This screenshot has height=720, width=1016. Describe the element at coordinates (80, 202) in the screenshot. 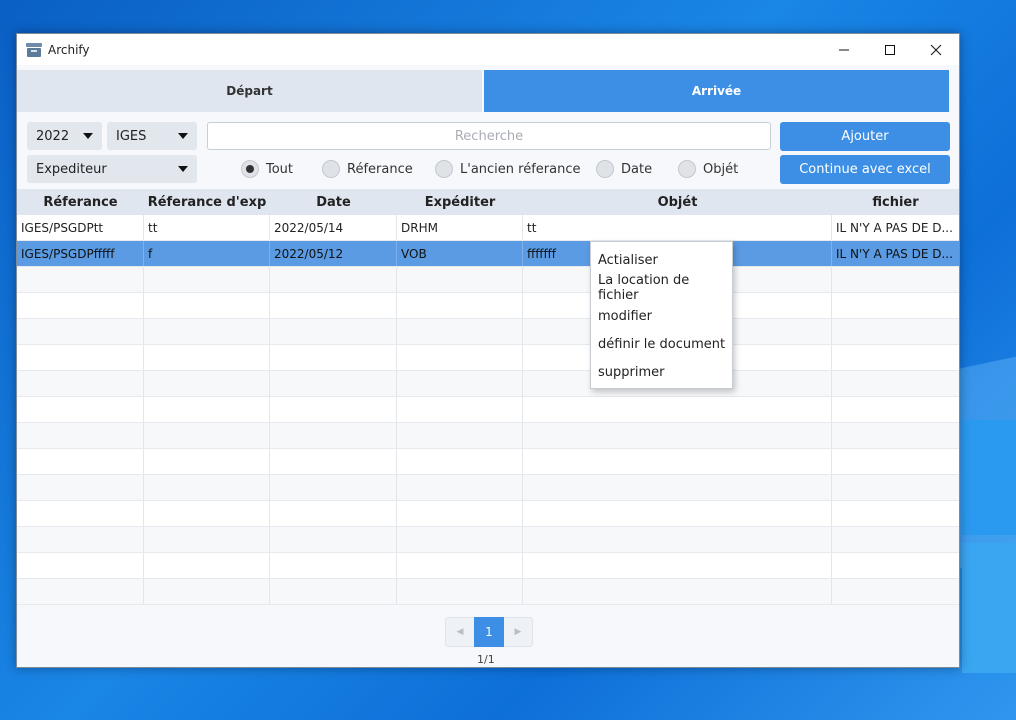

I see `column-header: Réferance` at that location.